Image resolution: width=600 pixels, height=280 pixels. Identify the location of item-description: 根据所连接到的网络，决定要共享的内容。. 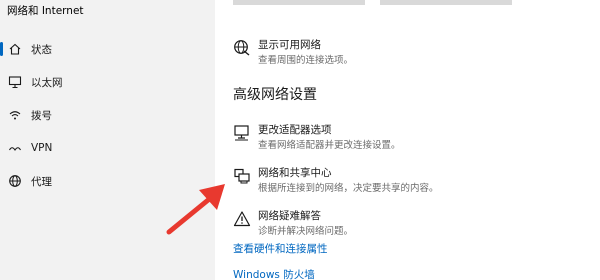
(348, 188).